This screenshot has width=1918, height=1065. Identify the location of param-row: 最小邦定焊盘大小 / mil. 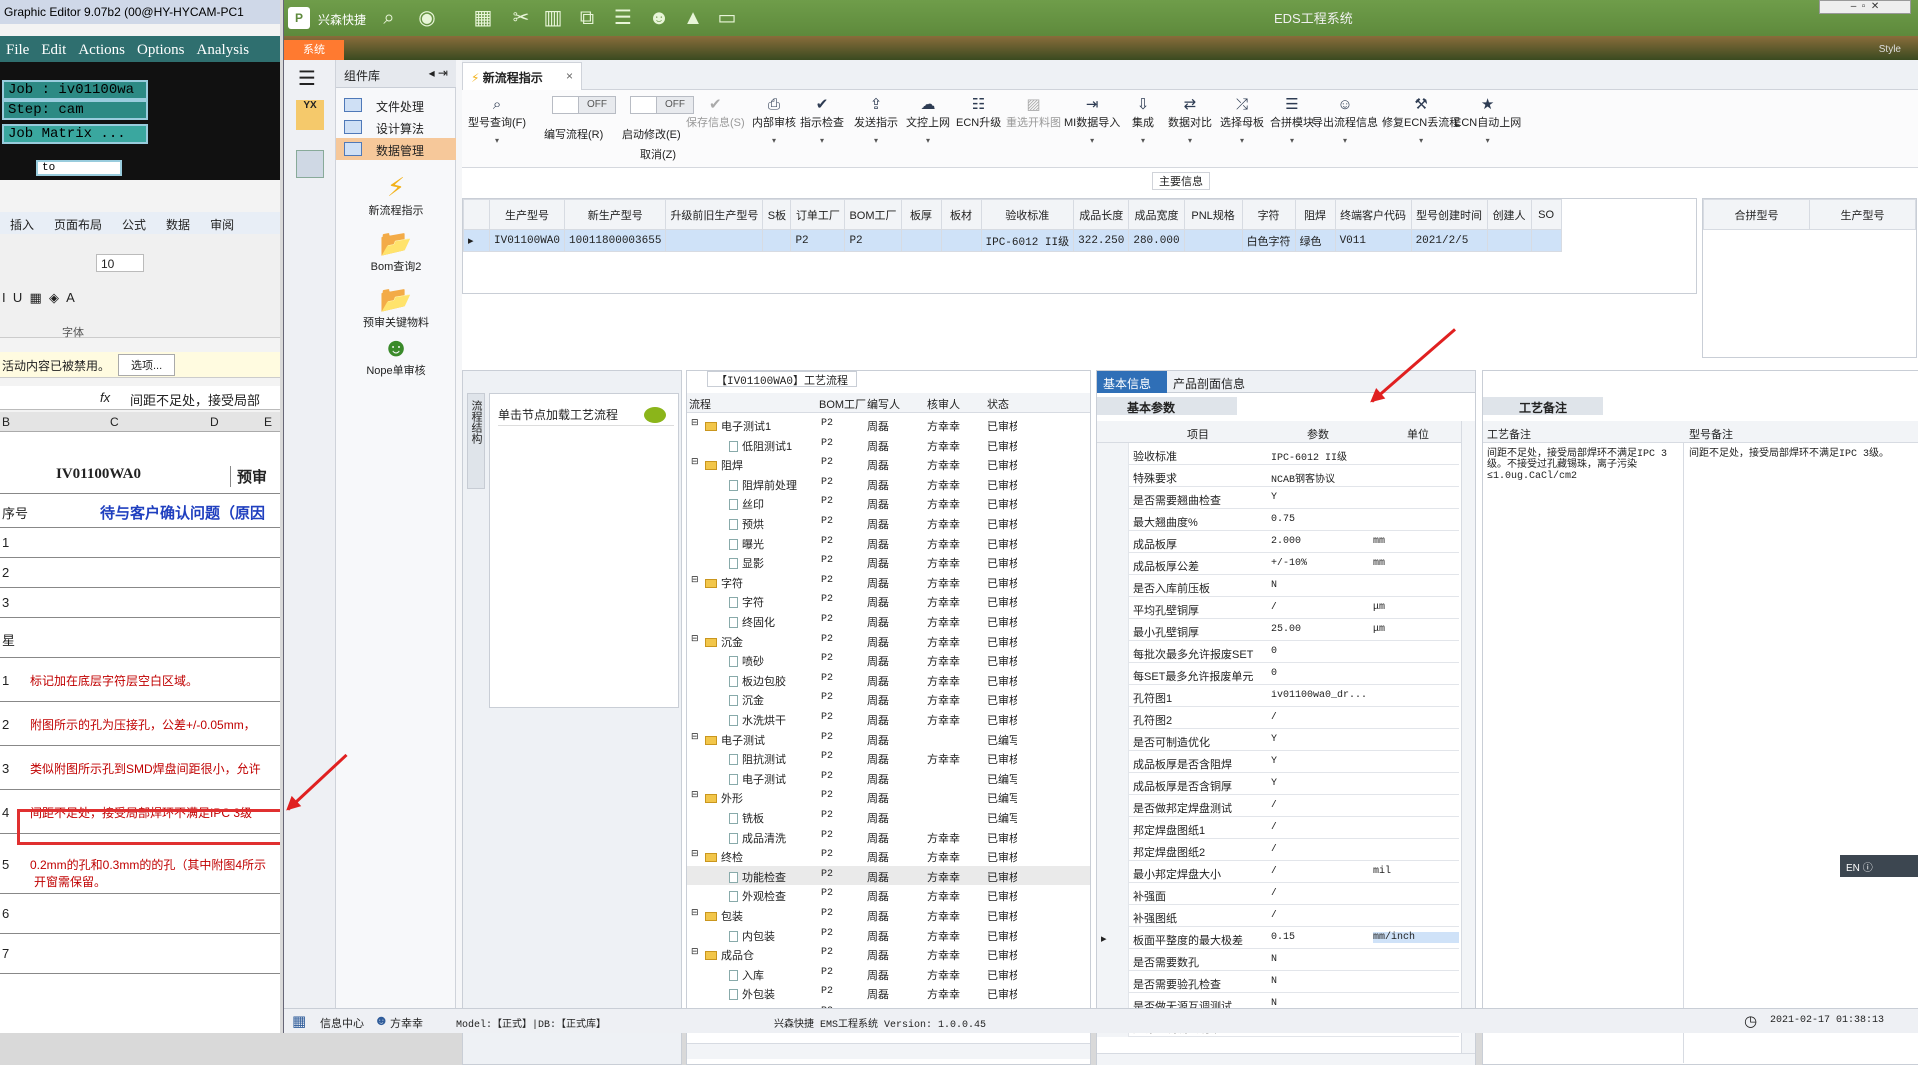
(1278, 872).